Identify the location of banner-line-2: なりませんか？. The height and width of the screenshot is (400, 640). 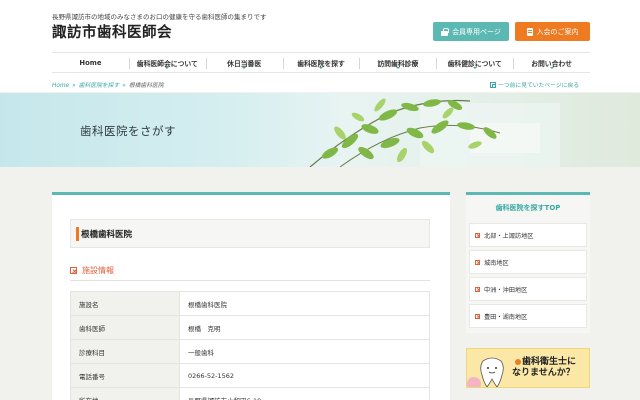
(543, 373).